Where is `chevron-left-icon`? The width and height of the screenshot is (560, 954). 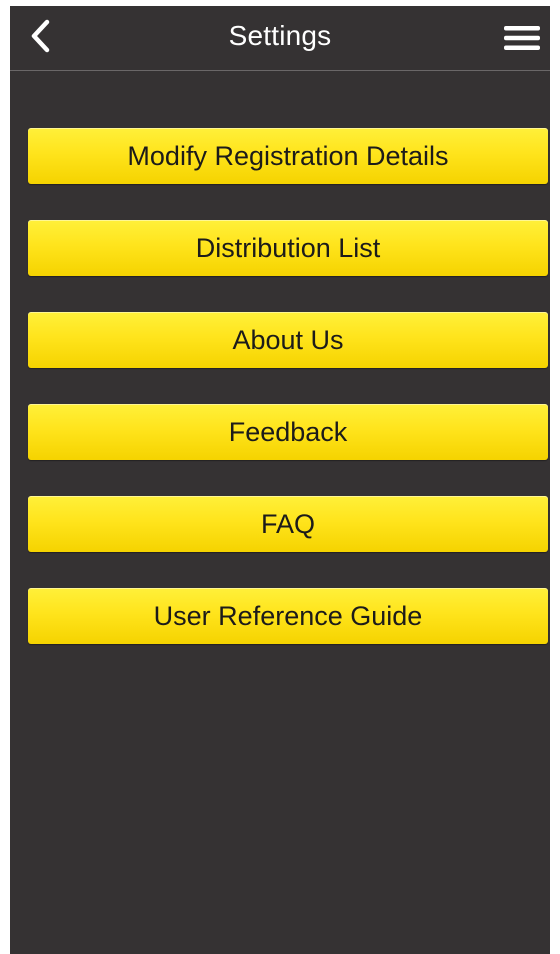 chevron-left-icon is located at coordinates (40, 36).